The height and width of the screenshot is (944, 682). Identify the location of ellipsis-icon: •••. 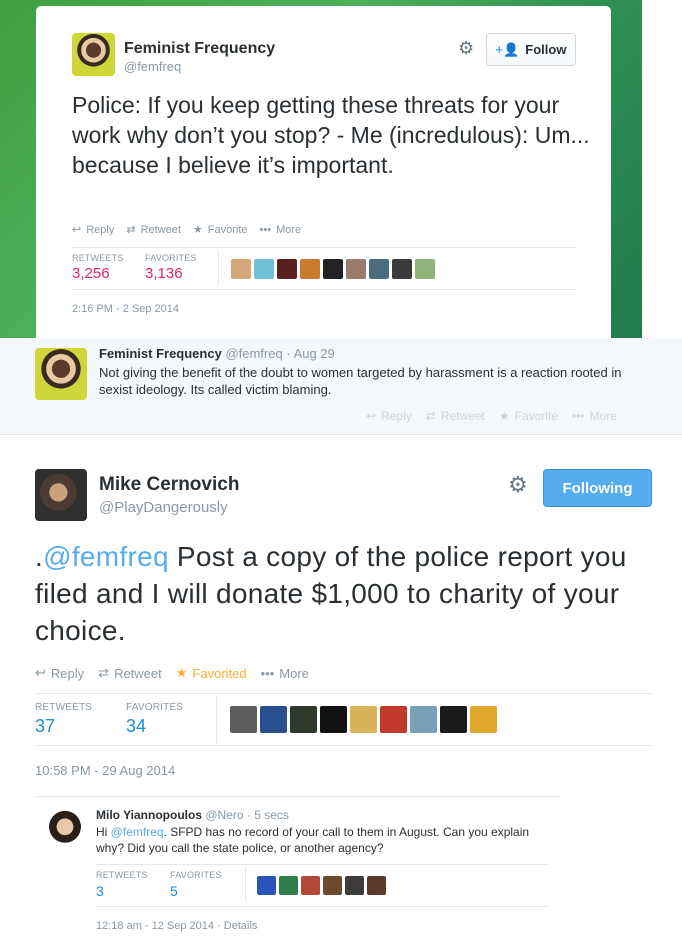
(267, 673).